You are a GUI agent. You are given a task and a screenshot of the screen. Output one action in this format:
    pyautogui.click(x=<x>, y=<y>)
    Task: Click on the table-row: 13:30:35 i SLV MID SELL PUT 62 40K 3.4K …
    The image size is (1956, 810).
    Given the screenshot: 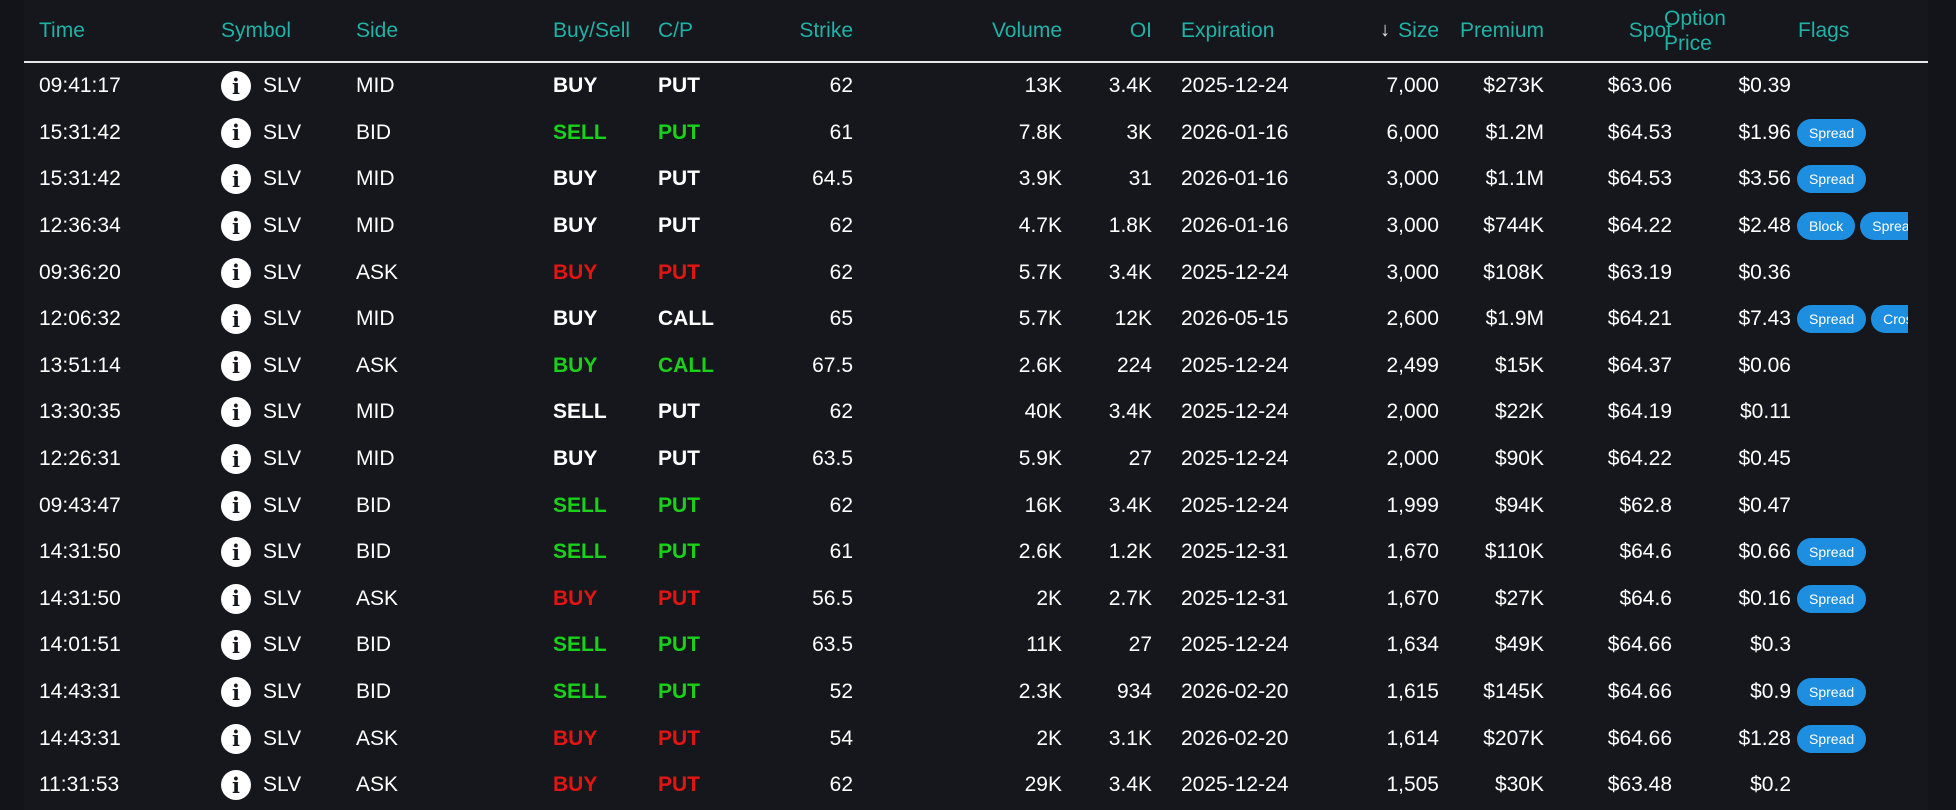 What is the action you would take?
    pyautogui.click(x=976, y=412)
    